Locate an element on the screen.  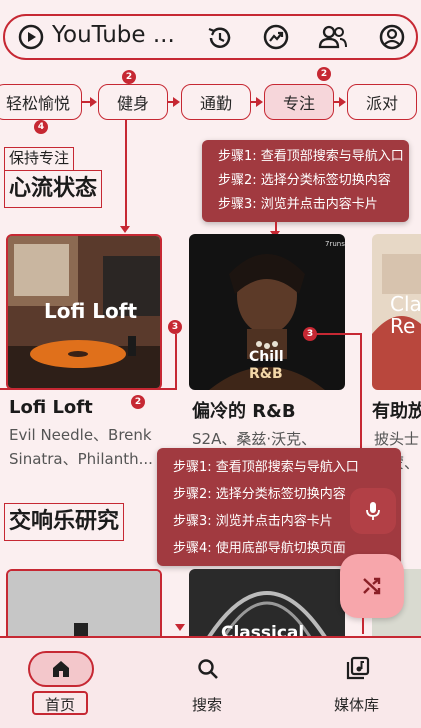
chip-label: 健身 is located at coordinates (132, 103).